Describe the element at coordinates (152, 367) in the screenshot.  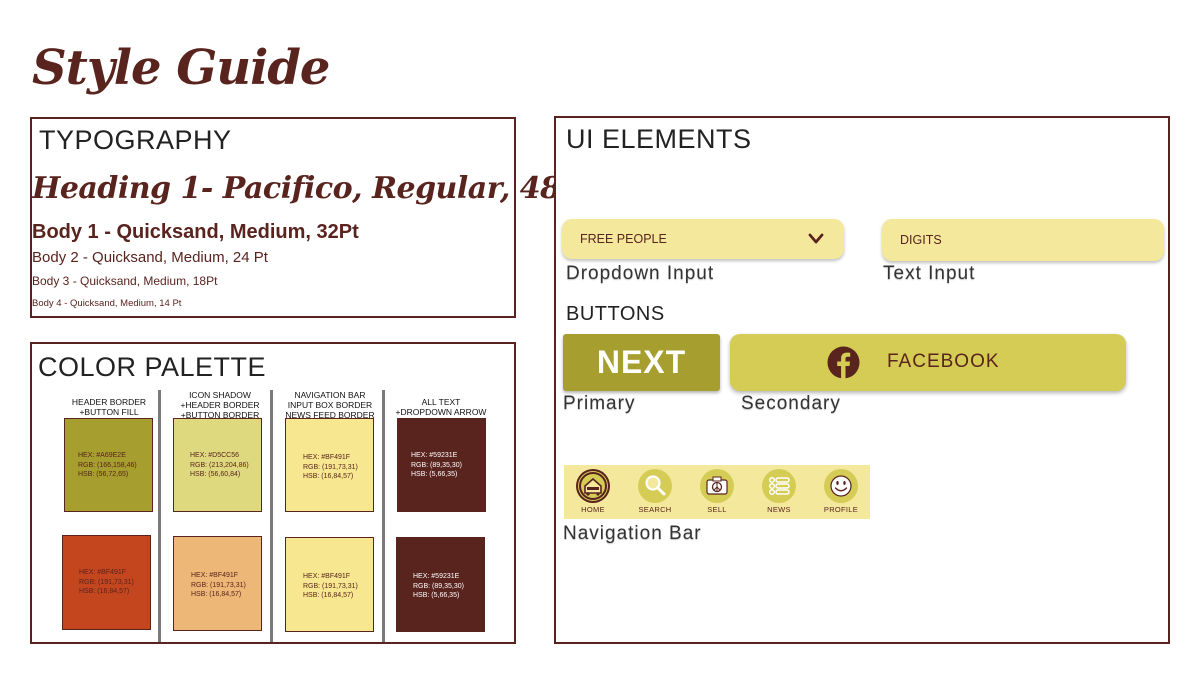
I see `color-palette-title: COLOR PALETTE` at that location.